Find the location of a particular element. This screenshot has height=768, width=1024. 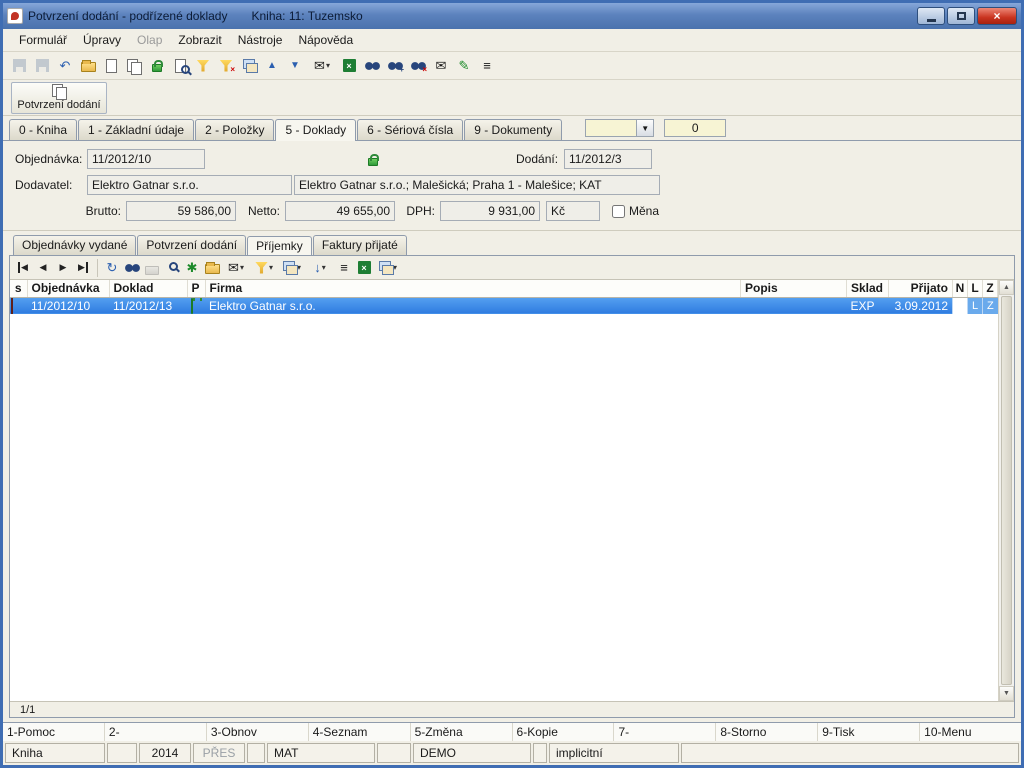

move-up-button: ▲ is located at coordinates (272, 66).